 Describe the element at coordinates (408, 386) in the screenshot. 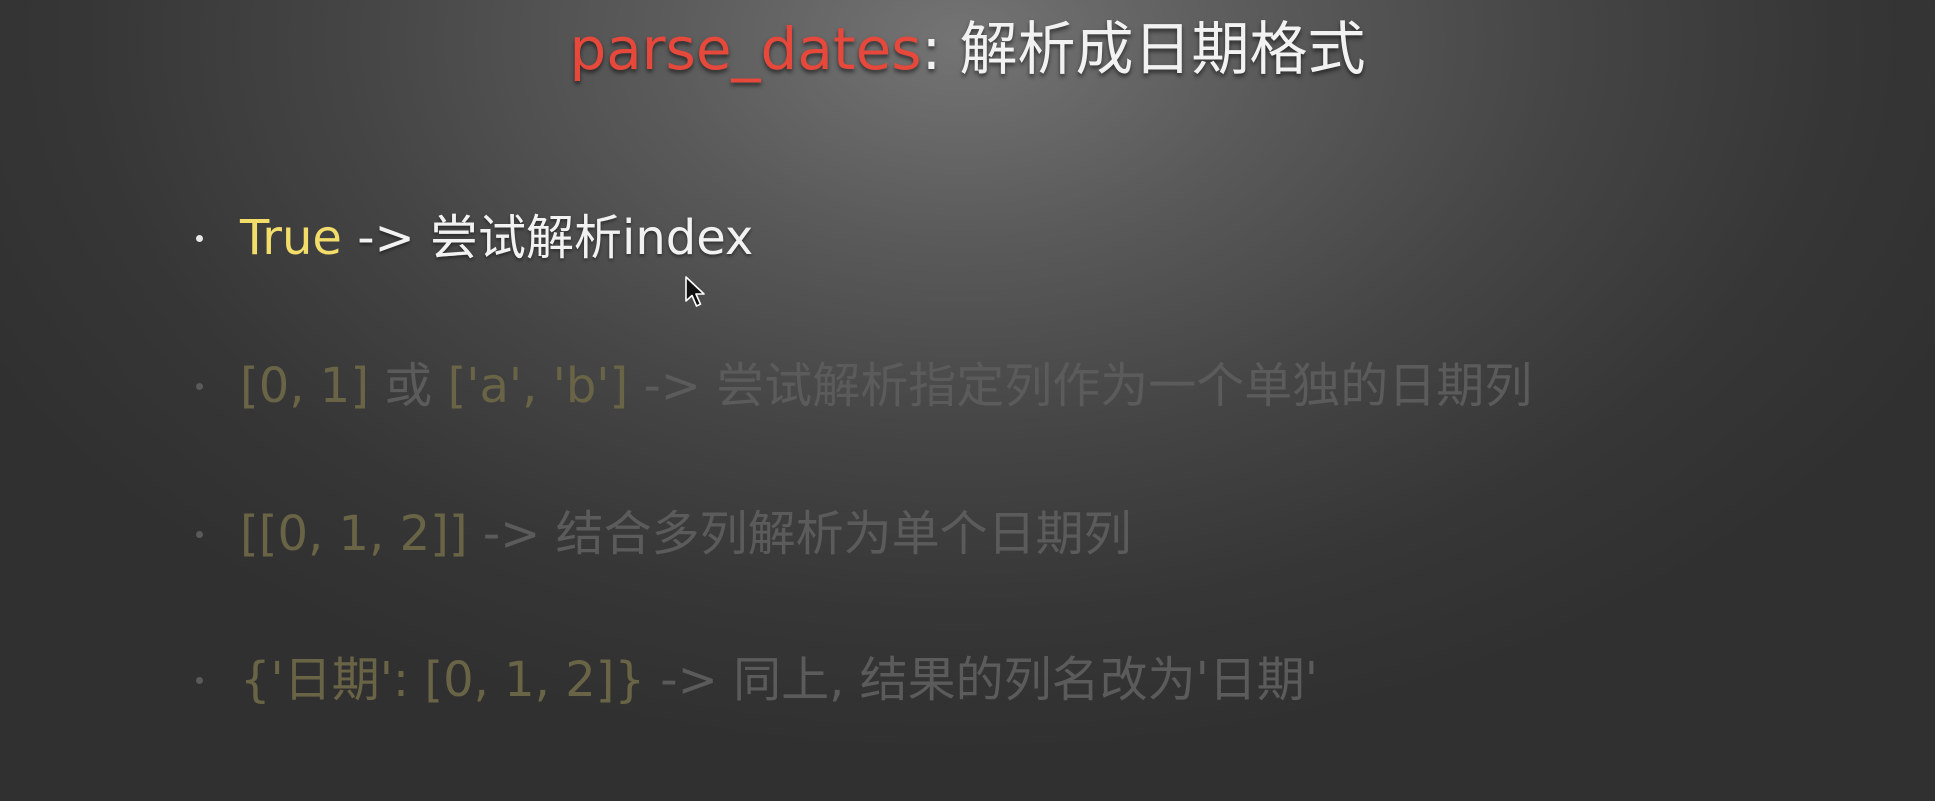

I see `bullet-connector: 或` at that location.